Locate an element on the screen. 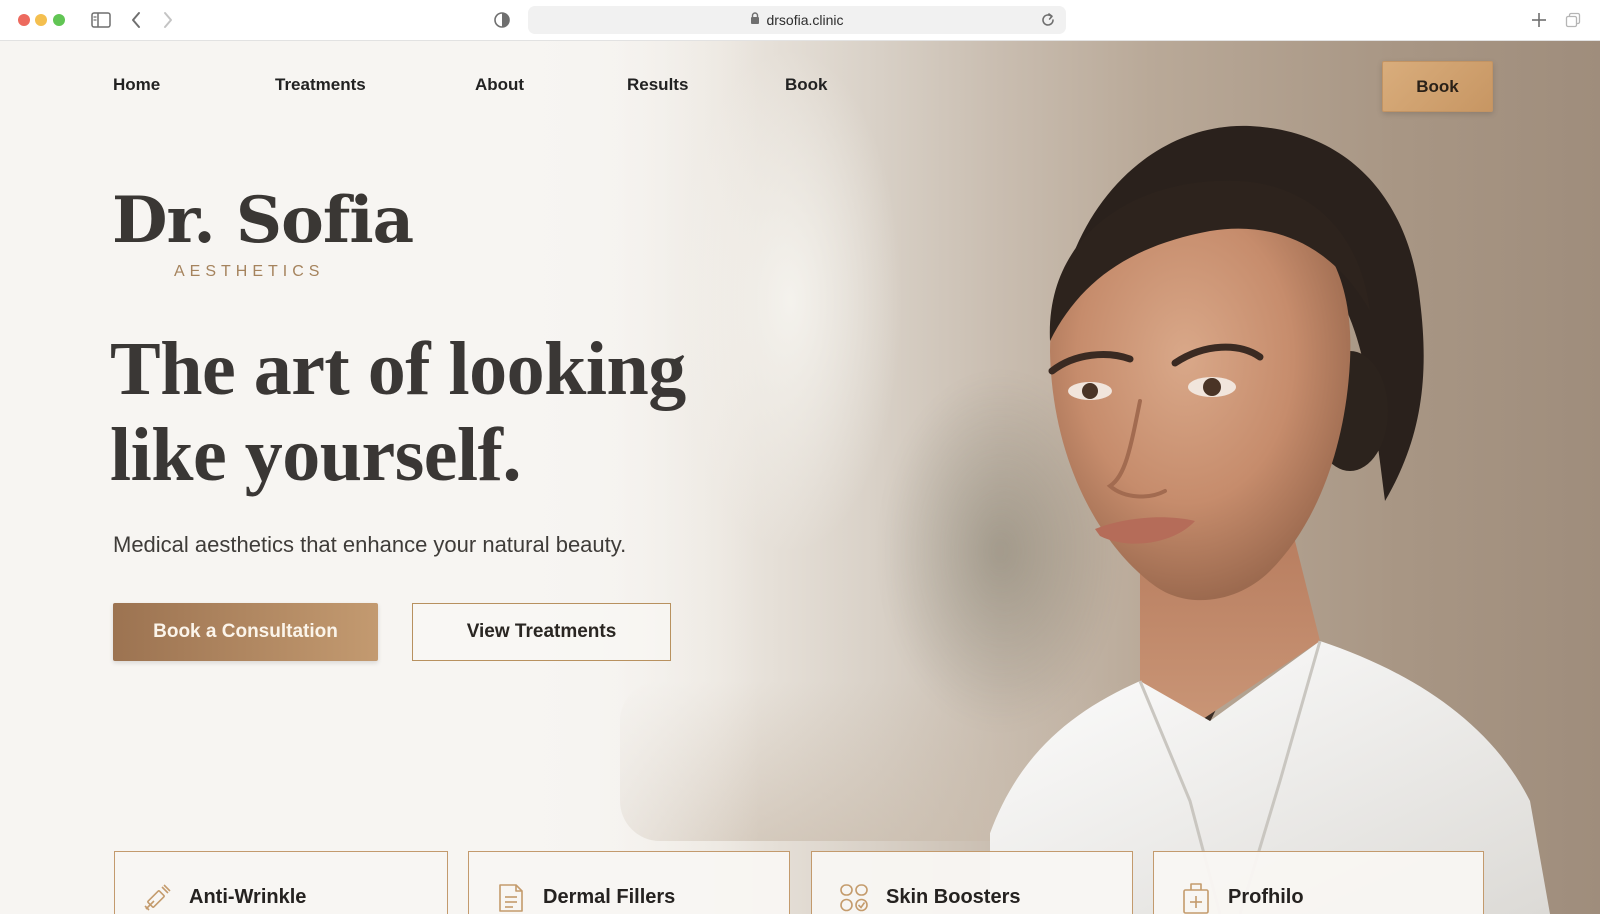 The height and width of the screenshot is (914, 1600). brand-name: Dr. Sofia is located at coordinates (263, 220).